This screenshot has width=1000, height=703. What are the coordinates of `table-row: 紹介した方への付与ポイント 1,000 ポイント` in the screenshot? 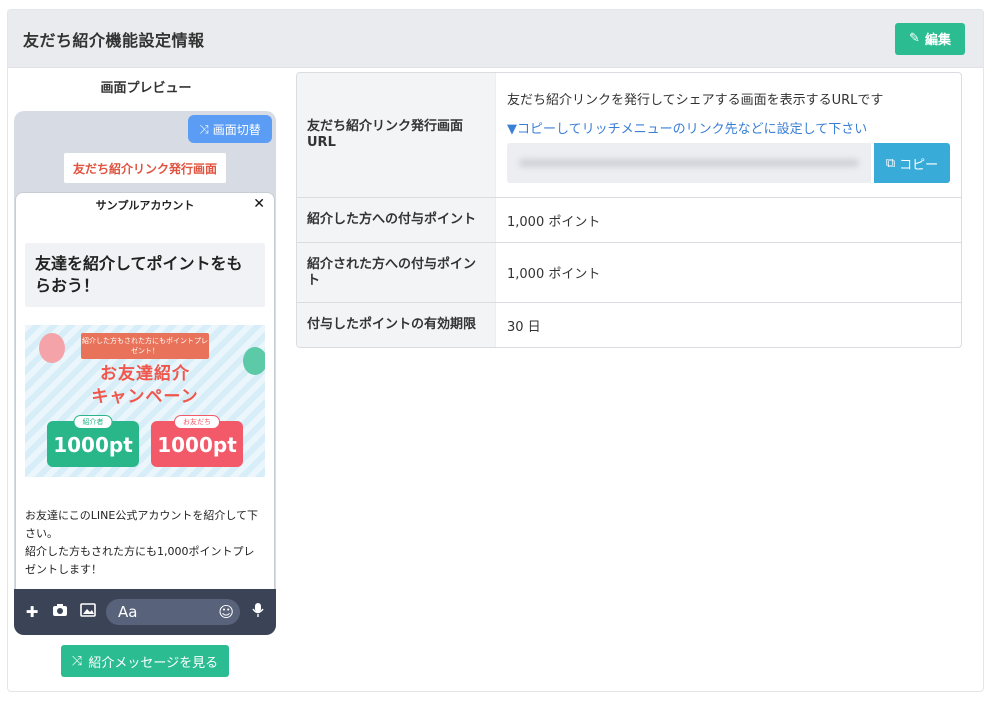 It's located at (629, 219).